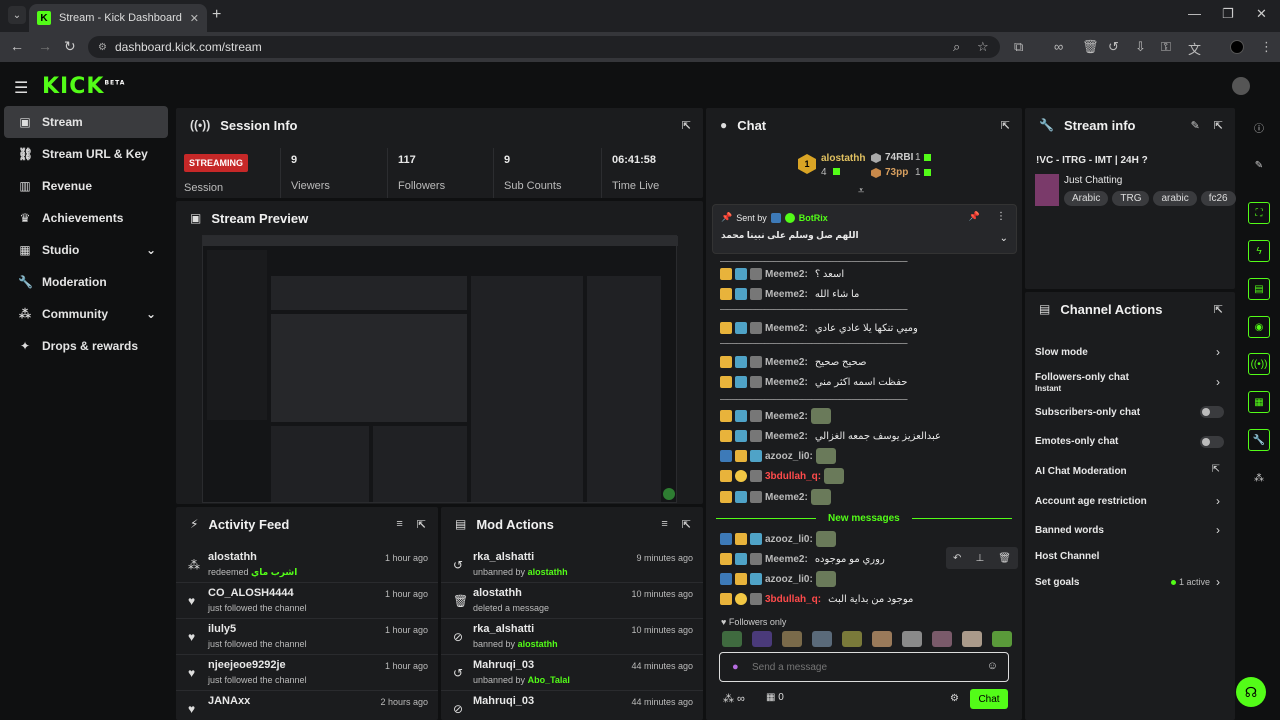  What do you see at coordinates (538, 644) in the screenshot?
I see `moderator-name: alostathh` at bounding box center [538, 644].